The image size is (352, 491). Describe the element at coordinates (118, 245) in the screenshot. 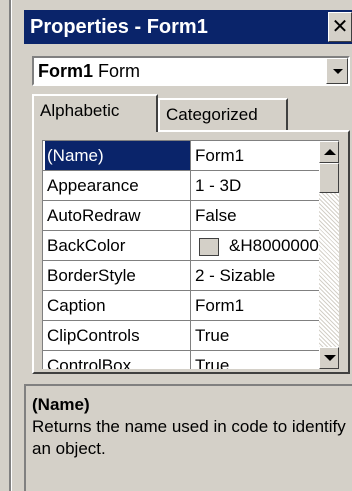

I see `property-name: BackColor` at that location.